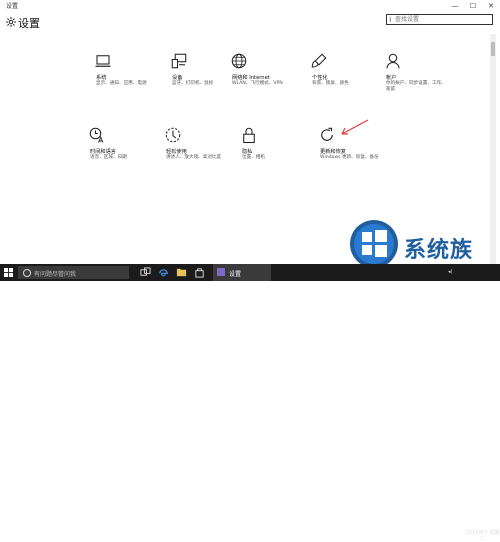 The height and width of the screenshot is (542, 500). I want to click on minimize-button: —, so click(455, 6).